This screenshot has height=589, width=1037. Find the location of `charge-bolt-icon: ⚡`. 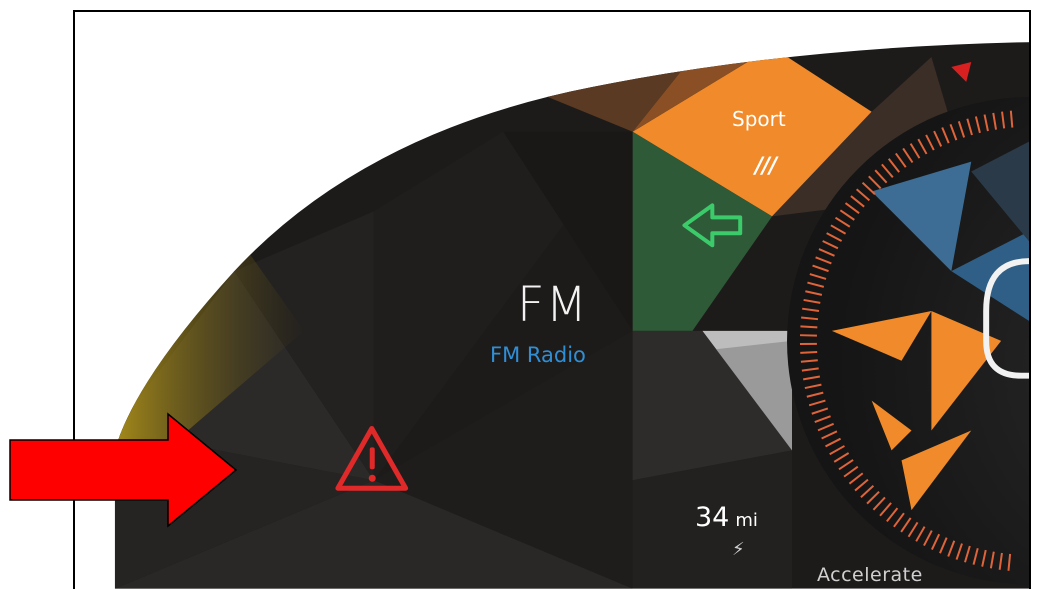

charge-bolt-icon: ⚡ is located at coordinates (738, 549).